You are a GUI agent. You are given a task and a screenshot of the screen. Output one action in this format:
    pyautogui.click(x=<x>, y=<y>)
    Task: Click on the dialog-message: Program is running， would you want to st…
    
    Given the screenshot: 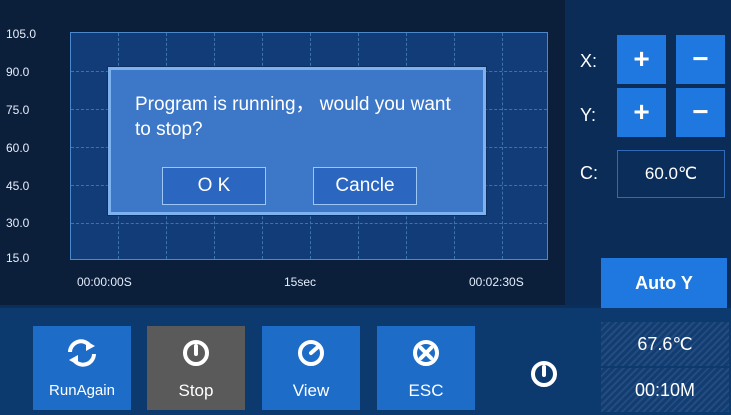 What is the action you would take?
    pyautogui.click(x=293, y=117)
    